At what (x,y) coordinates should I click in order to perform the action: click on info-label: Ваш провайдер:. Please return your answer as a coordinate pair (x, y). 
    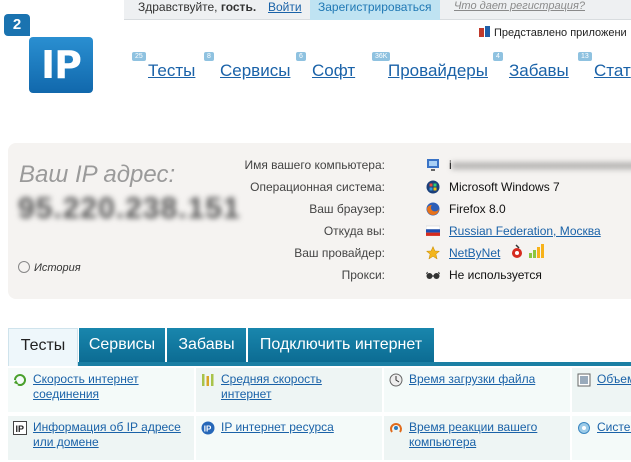
    Looking at the image, I should click on (339, 253).